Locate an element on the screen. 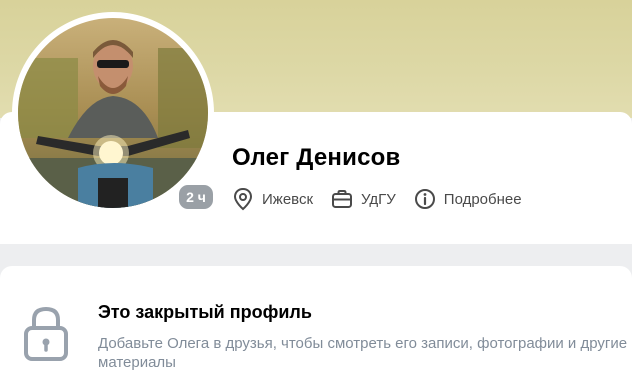 The height and width of the screenshot is (373, 632). education-item: УдГУ is located at coordinates (363, 199).